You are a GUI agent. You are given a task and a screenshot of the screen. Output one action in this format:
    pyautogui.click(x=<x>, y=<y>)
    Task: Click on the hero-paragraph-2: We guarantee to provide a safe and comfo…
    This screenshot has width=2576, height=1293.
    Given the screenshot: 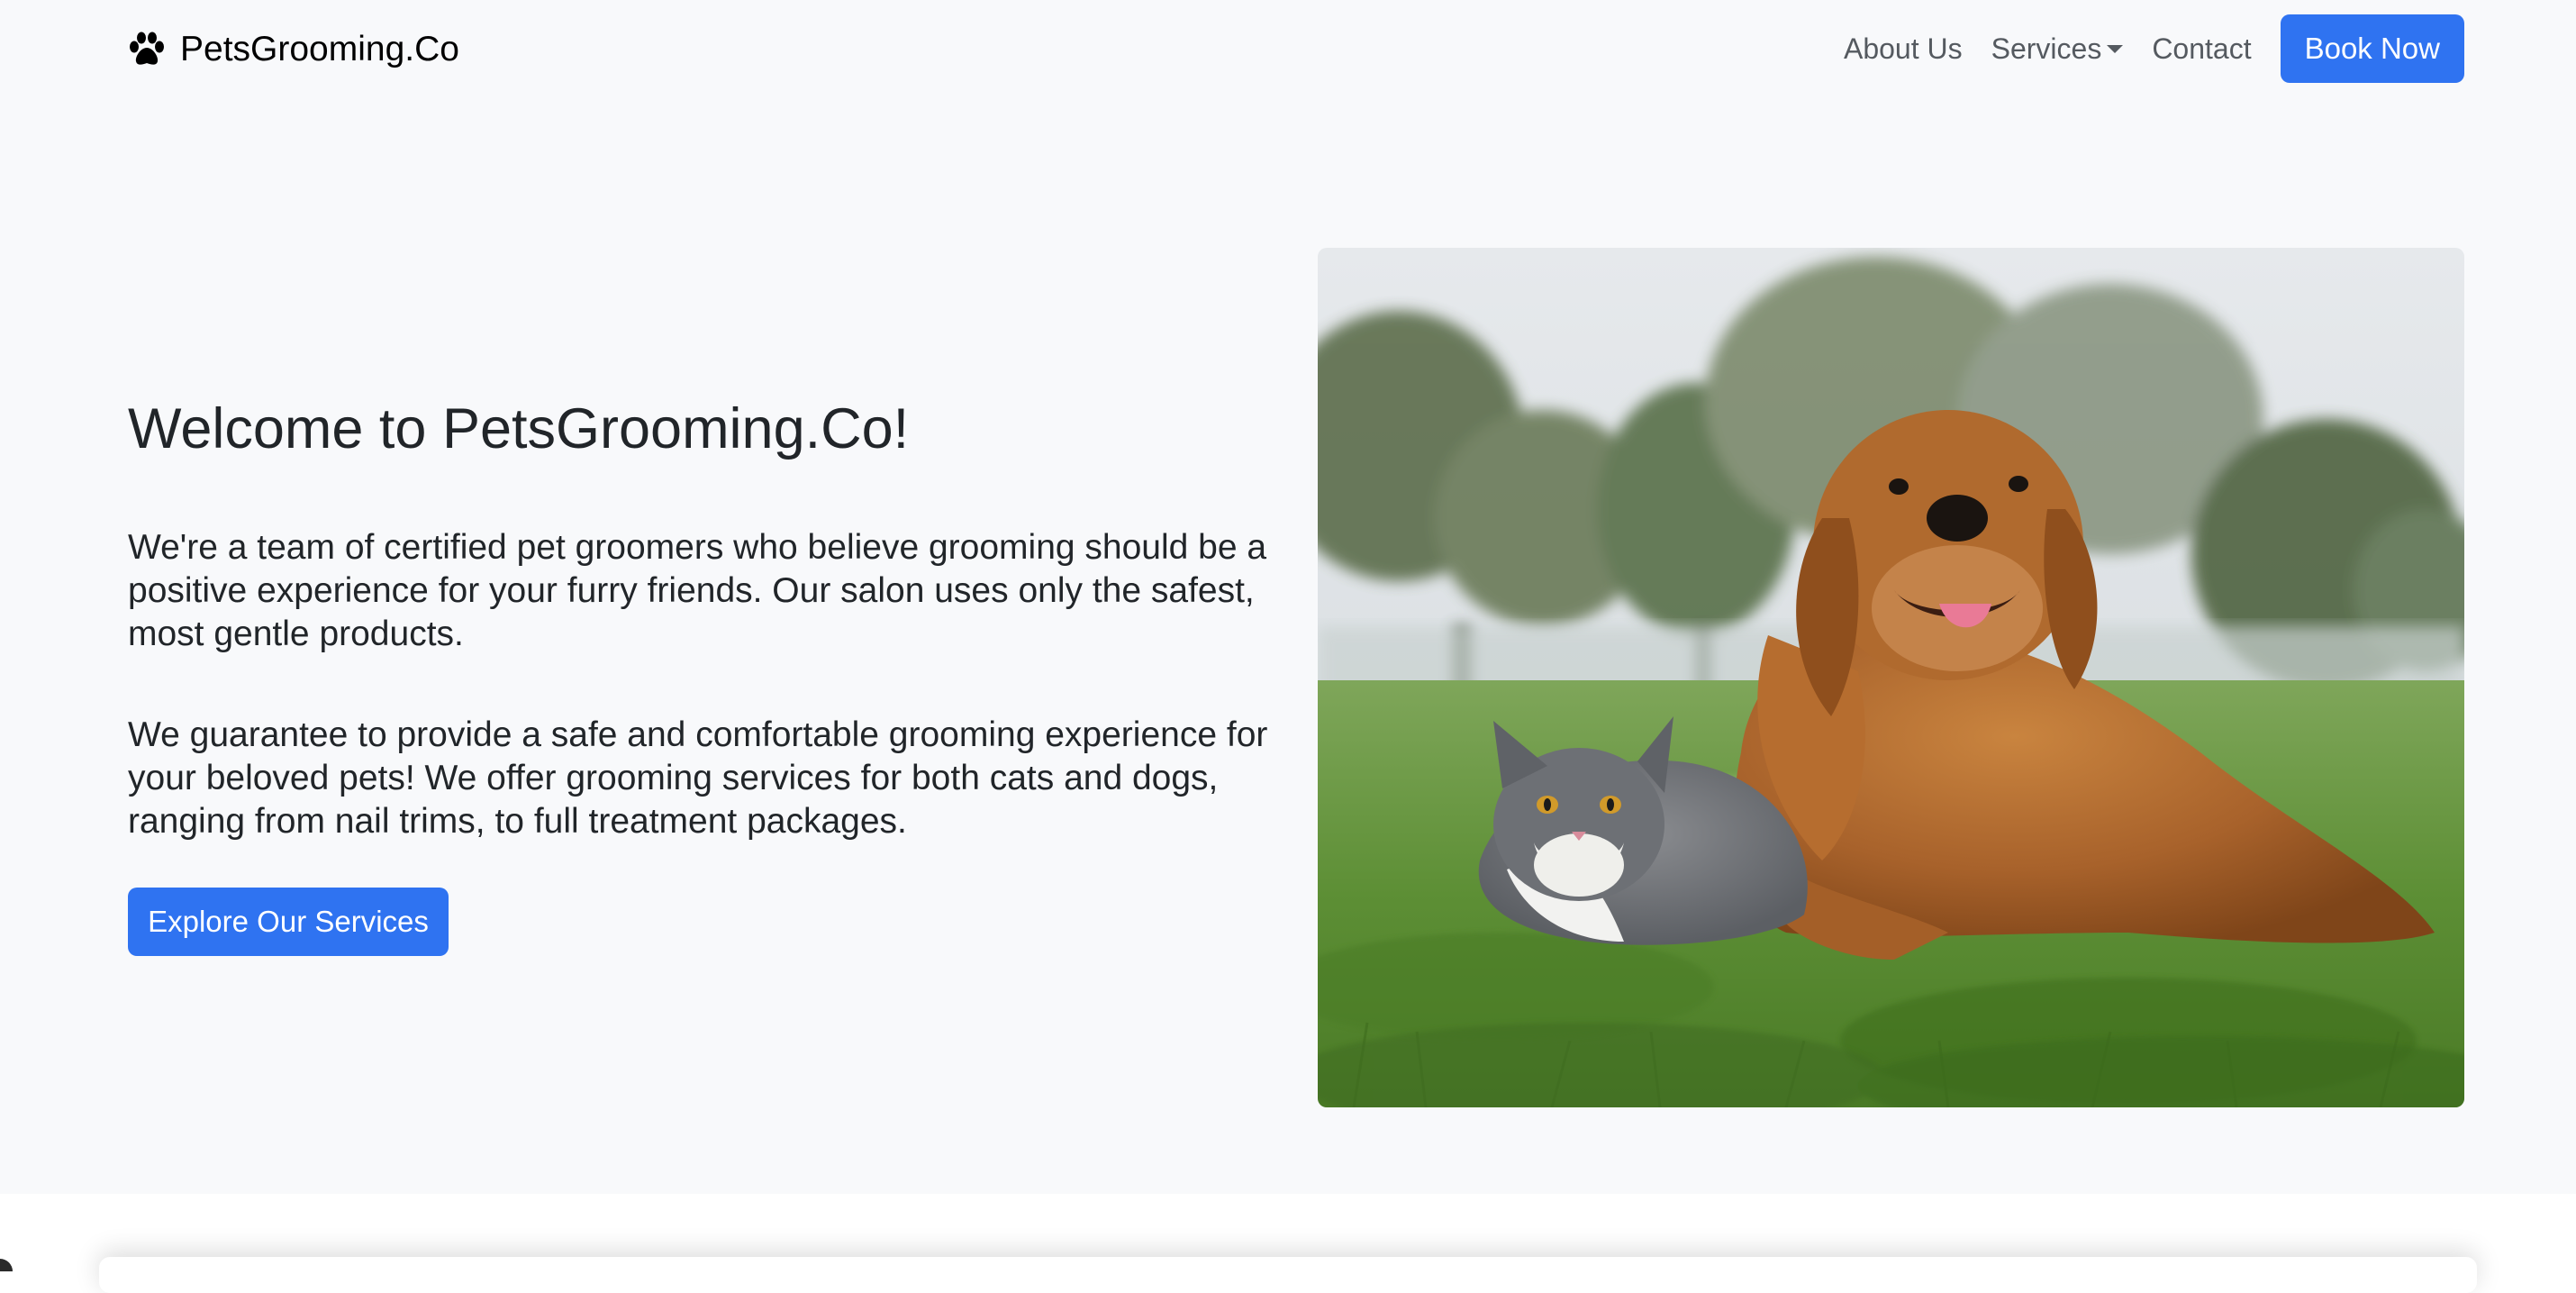 What is the action you would take?
    pyautogui.click(x=698, y=778)
    